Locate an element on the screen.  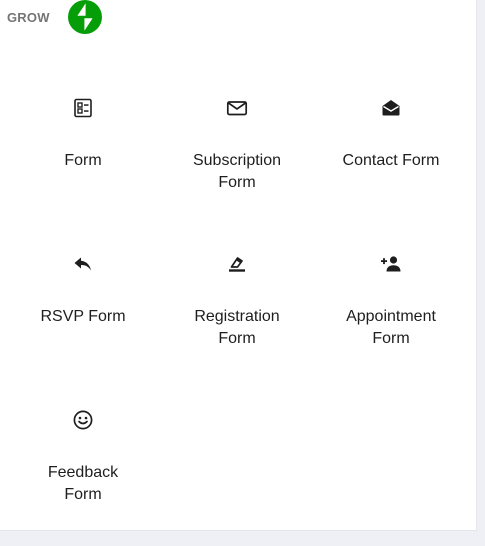
block-feedback-form: Feedback Form is located at coordinates (83, 468).